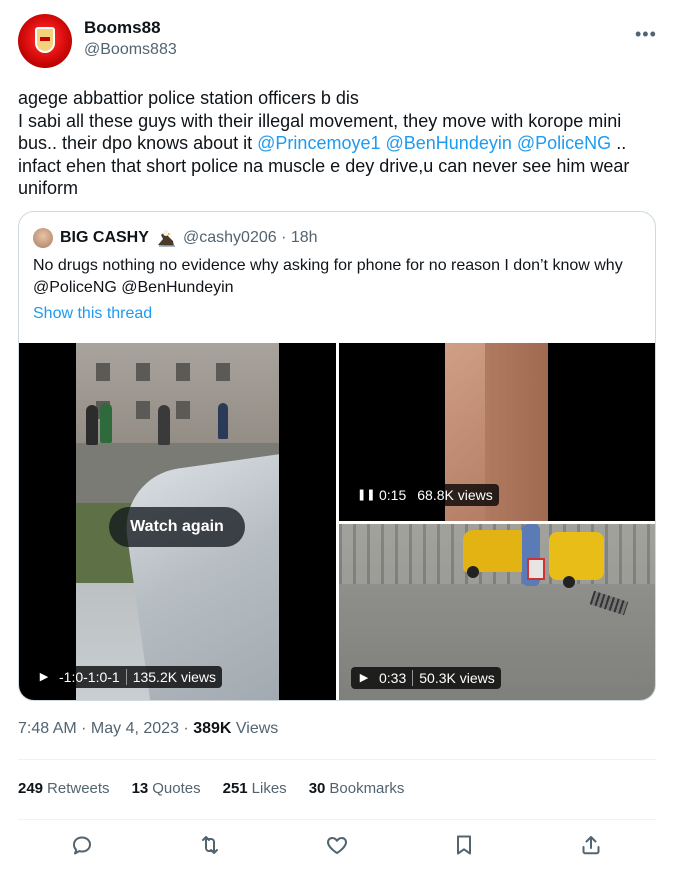 The image size is (677, 878). Describe the element at coordinates (367, 788) in the screenshot. I see `bookmarks-label: Bookmarks` at that location.